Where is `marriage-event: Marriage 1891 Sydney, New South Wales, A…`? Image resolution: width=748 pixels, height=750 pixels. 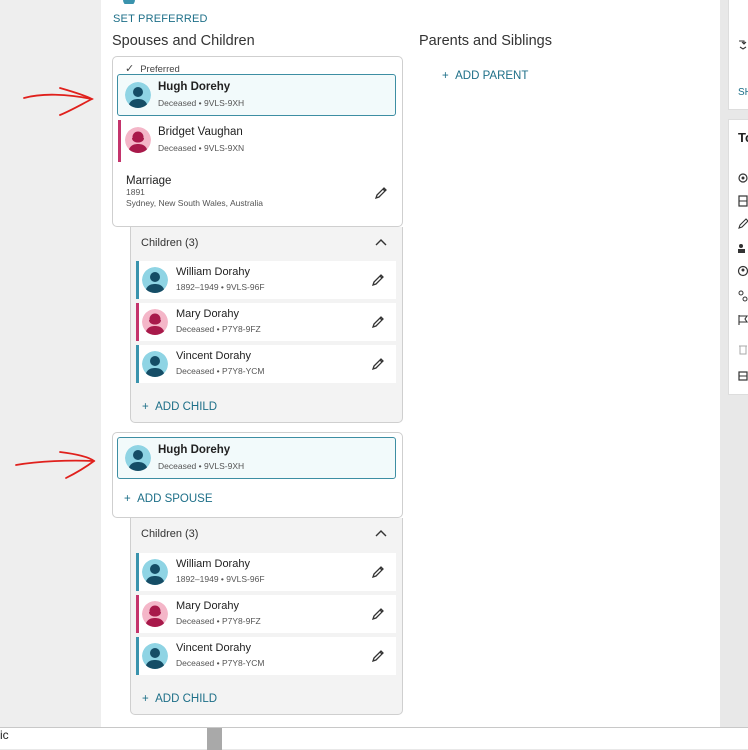
marriage-event: Marriage 1891 Sydney, New South Wales, A… is located at coordinates (194, 192).